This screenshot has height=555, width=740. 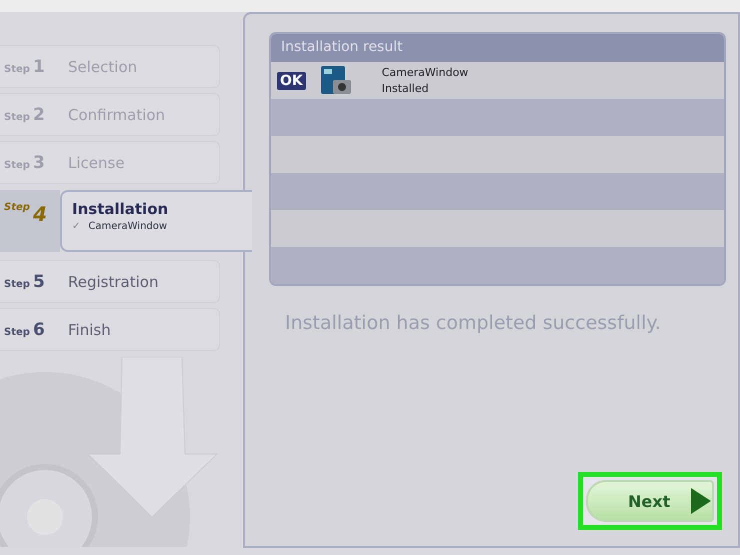 What do you see at coordinates (497, 48) in the screenshot?
I see `panel-header: Installation result` at bounding box center [497, 48].